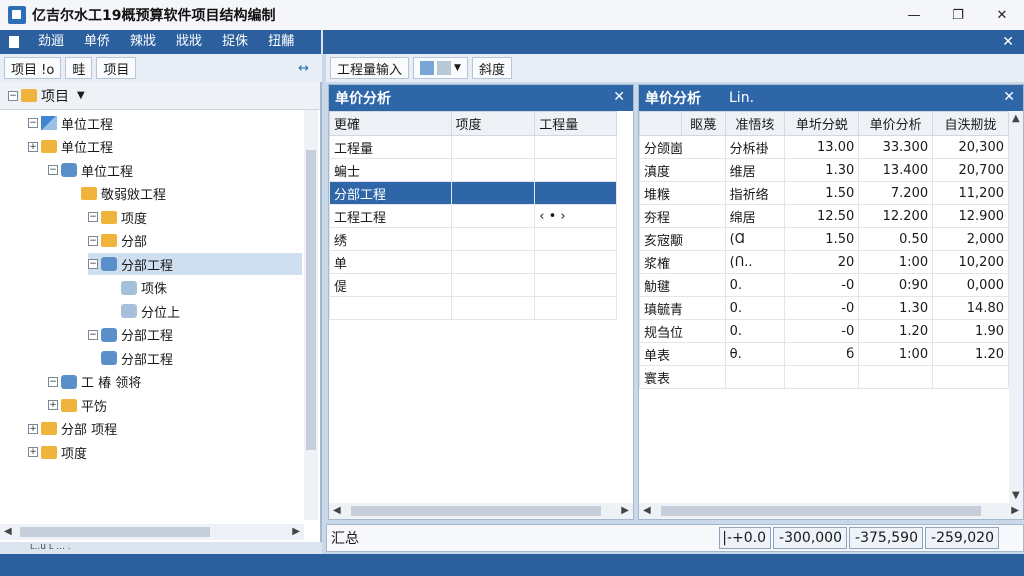 This screenshot has height=576, width=1024. What do you see at coordinates (824, 331) in the screenshot?
I see `table-row: 规刍位 0. -0 1.20 1.90` at bounding box center [824, 331].